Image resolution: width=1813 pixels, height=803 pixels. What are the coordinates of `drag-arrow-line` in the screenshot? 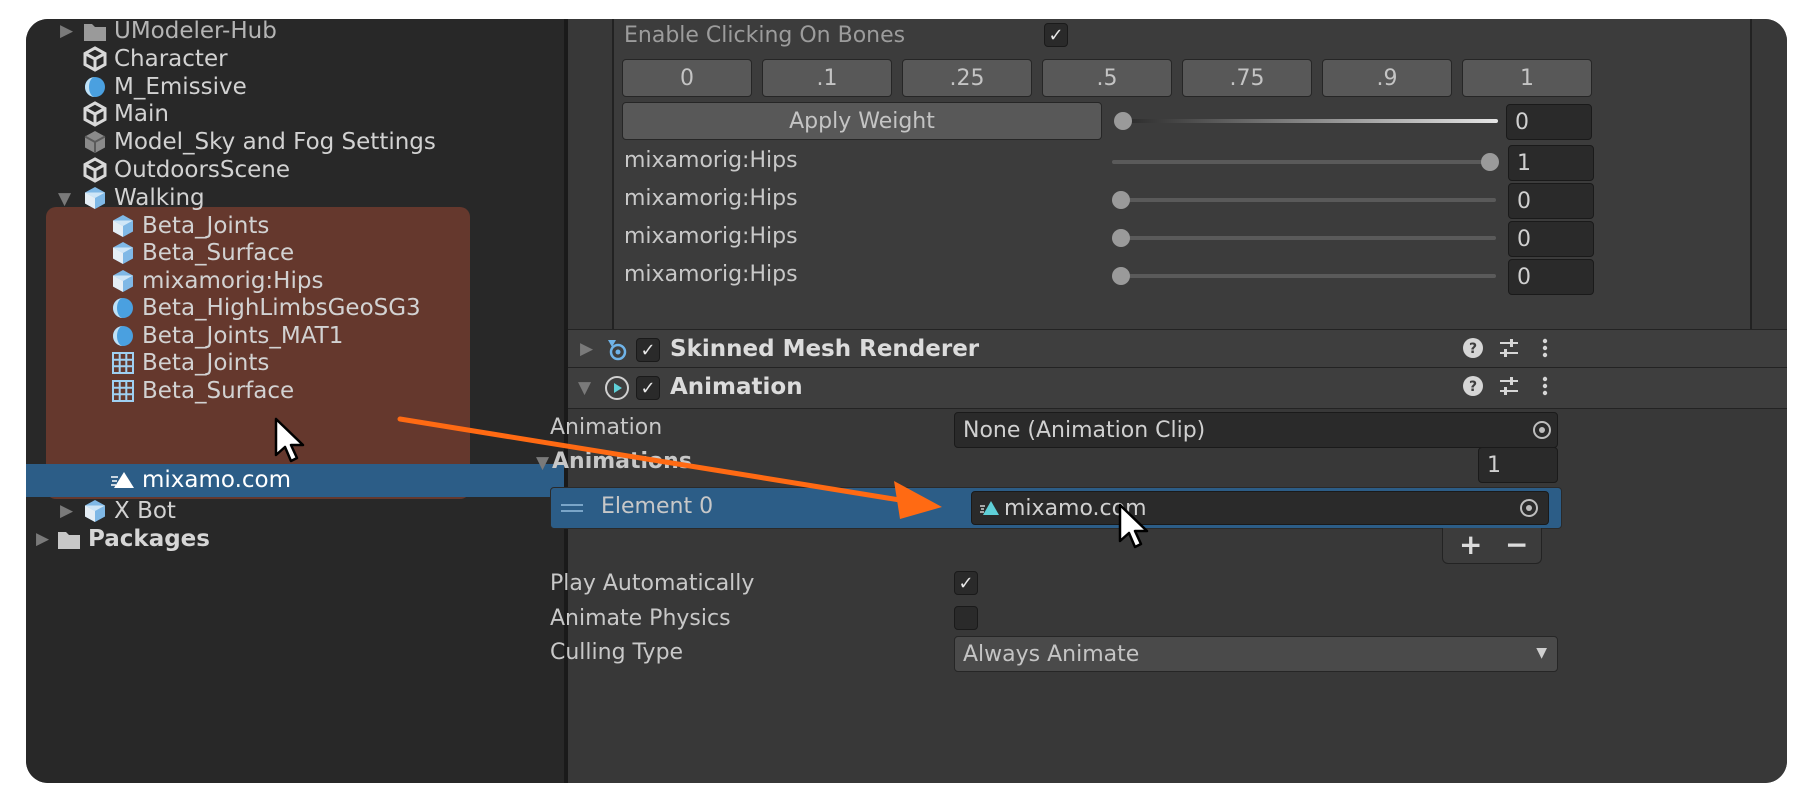 It's located at (653, 460).